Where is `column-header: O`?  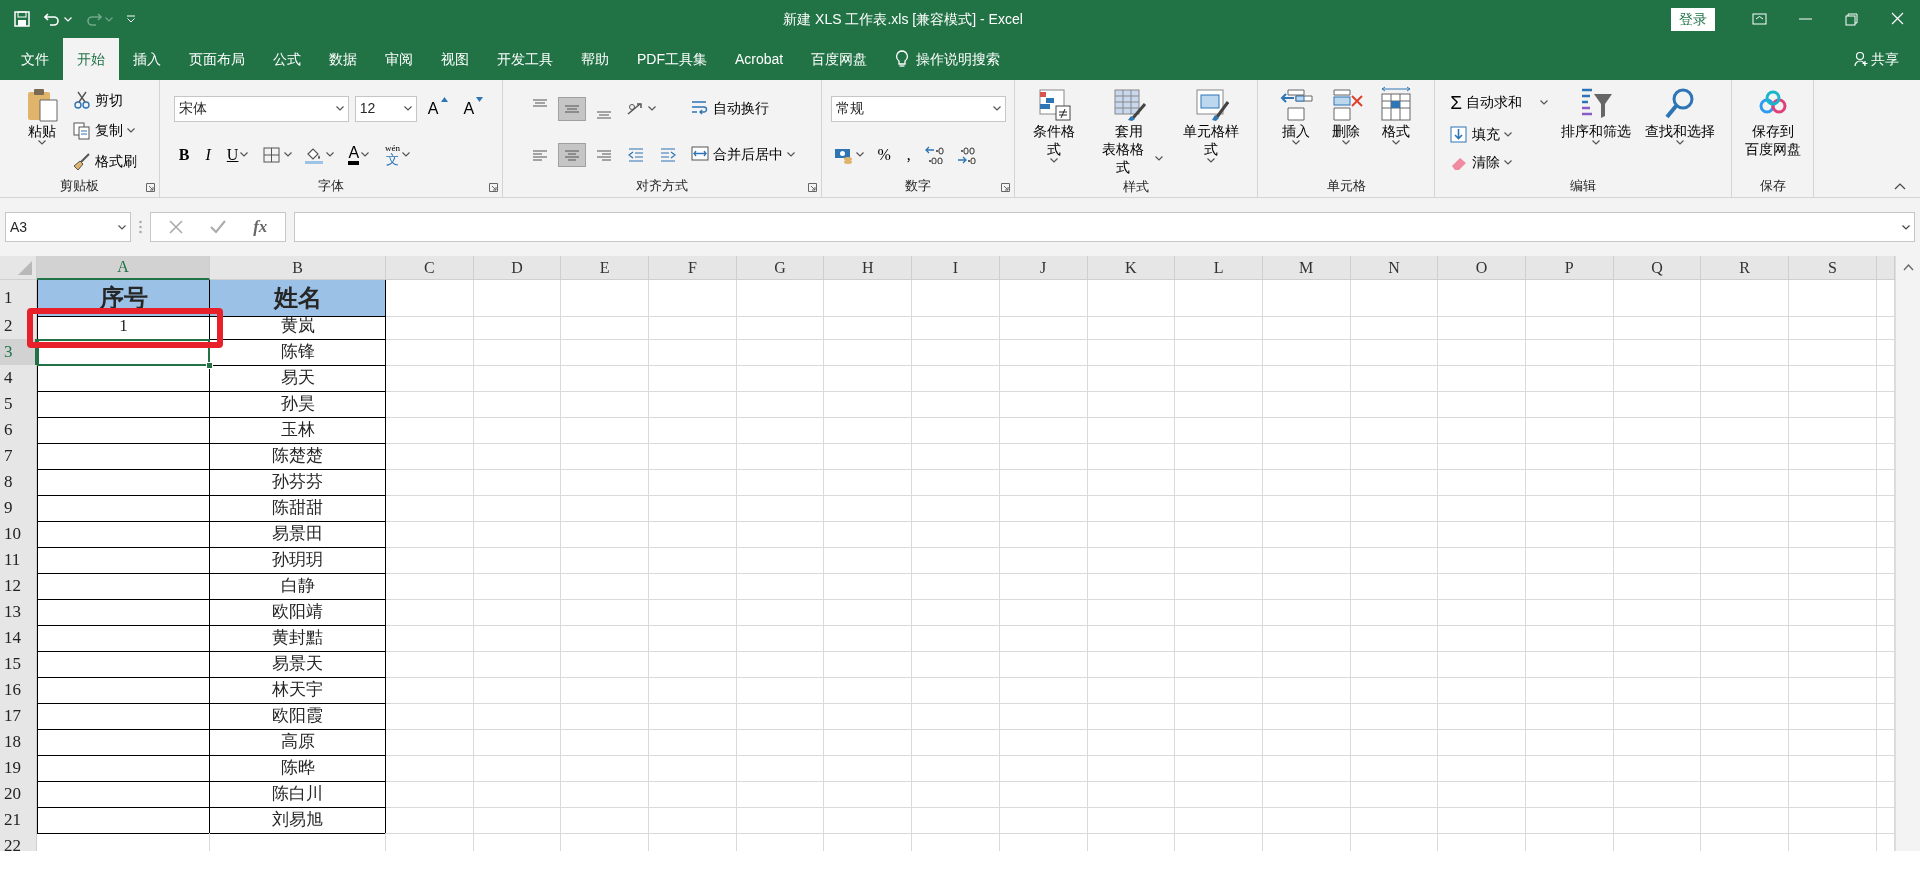
column-header: O is located at coordinates (1482, 268).